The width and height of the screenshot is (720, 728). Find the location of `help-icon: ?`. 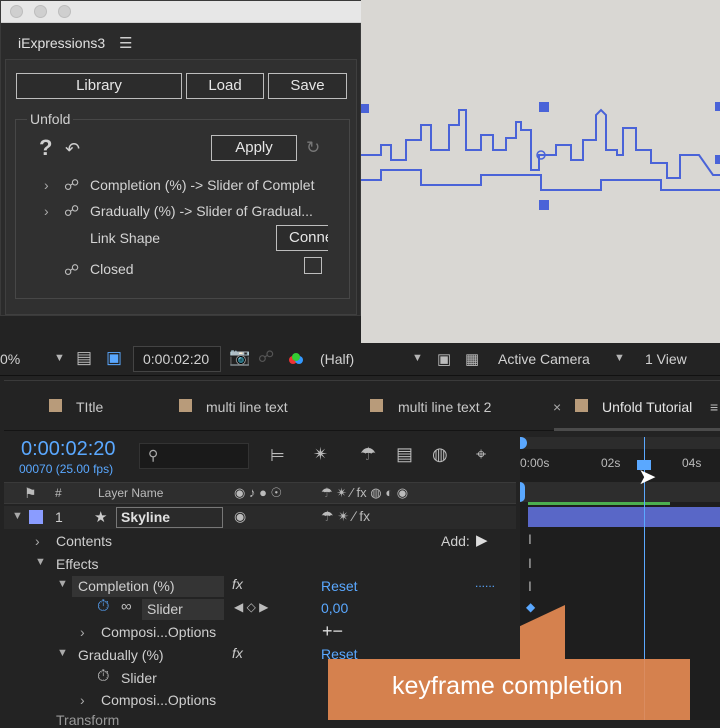

help-icon: ? is located at coordinates (45, 148).